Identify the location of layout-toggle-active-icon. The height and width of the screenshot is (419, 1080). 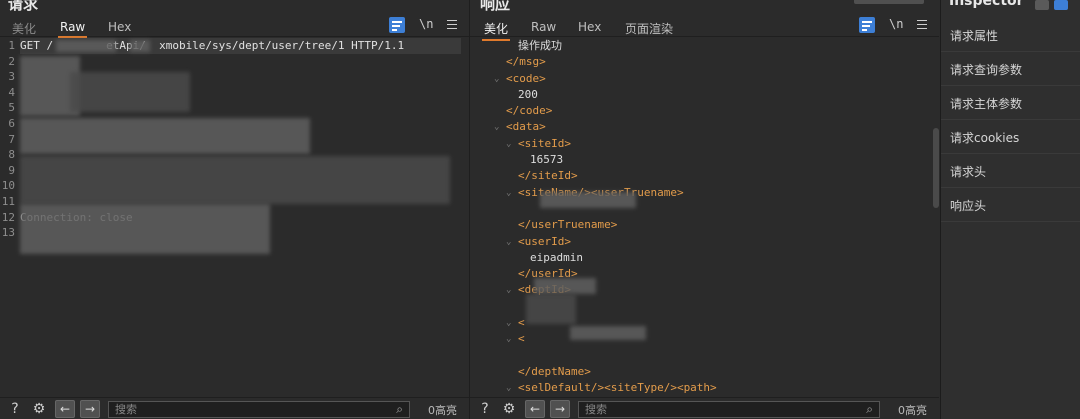
(1061, 5).